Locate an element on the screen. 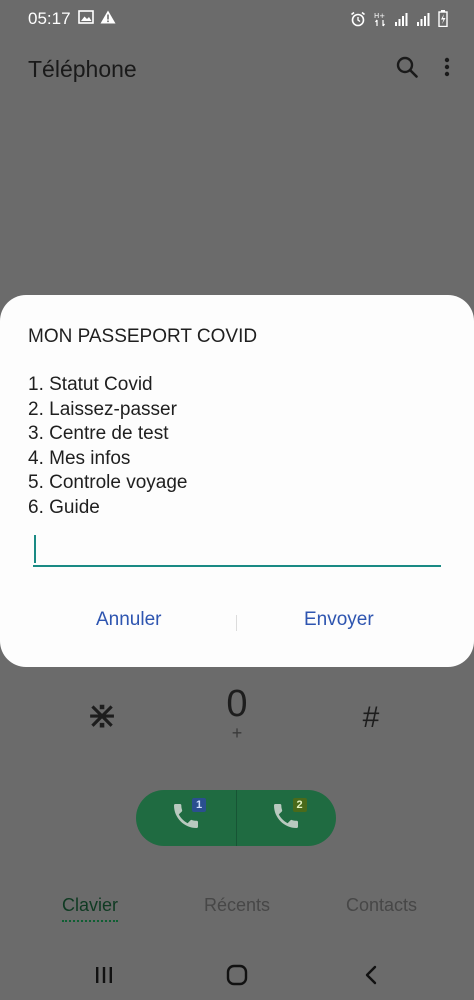 The width and height of the screenshot is (474, 1000). more-options-icon is located at coordinates (447, 69).